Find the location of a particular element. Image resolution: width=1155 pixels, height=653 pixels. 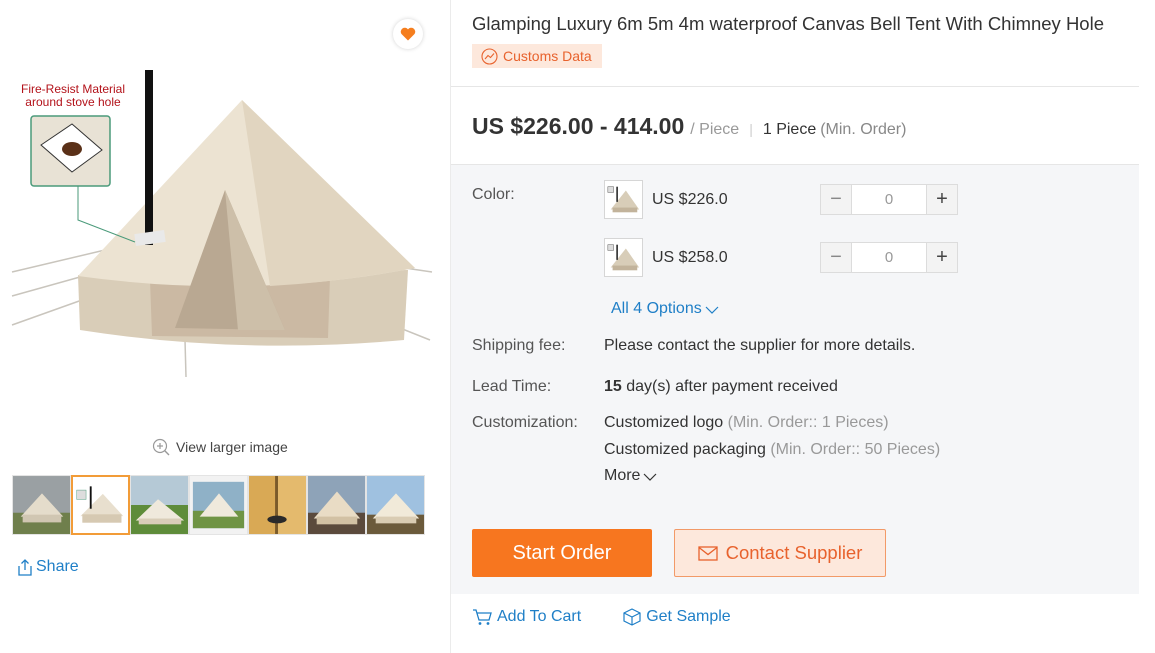

moq-value: 1 Piece is located at coordinates (789, 129).